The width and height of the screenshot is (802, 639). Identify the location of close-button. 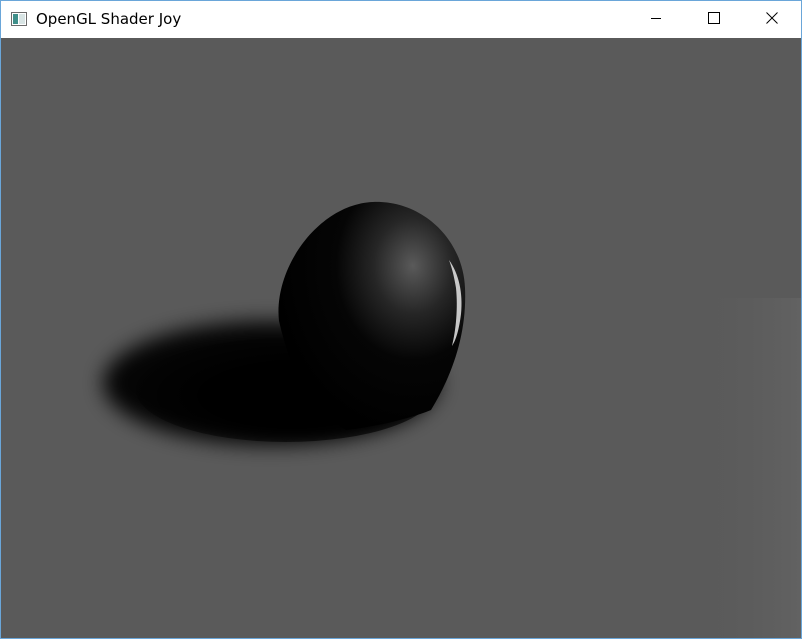
(772, 19).